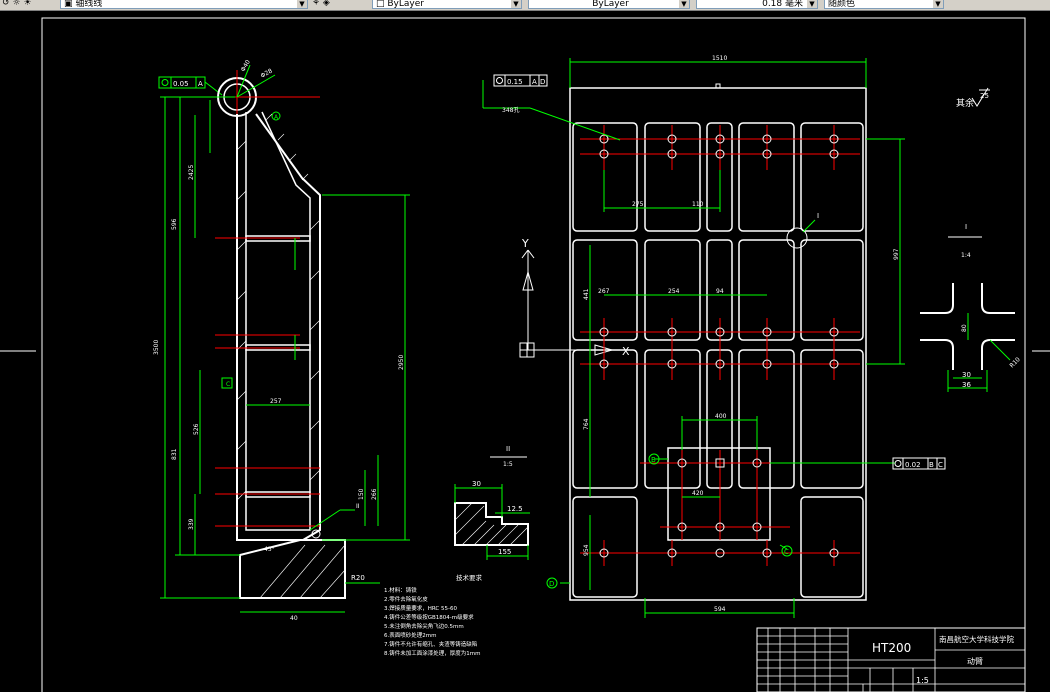 The height and width of the screenshot is (692, 1050). Describe the element at coordinates (508, 449) in the screenshot. I see `detail-ii-title: II` at that location.